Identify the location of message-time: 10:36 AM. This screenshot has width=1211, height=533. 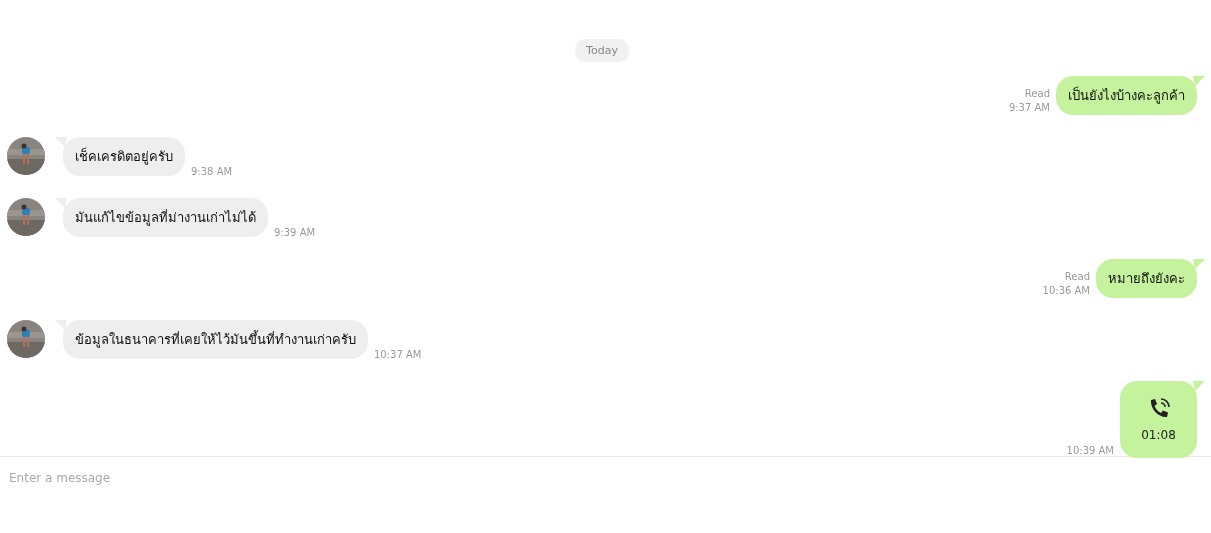
(1066, 291).